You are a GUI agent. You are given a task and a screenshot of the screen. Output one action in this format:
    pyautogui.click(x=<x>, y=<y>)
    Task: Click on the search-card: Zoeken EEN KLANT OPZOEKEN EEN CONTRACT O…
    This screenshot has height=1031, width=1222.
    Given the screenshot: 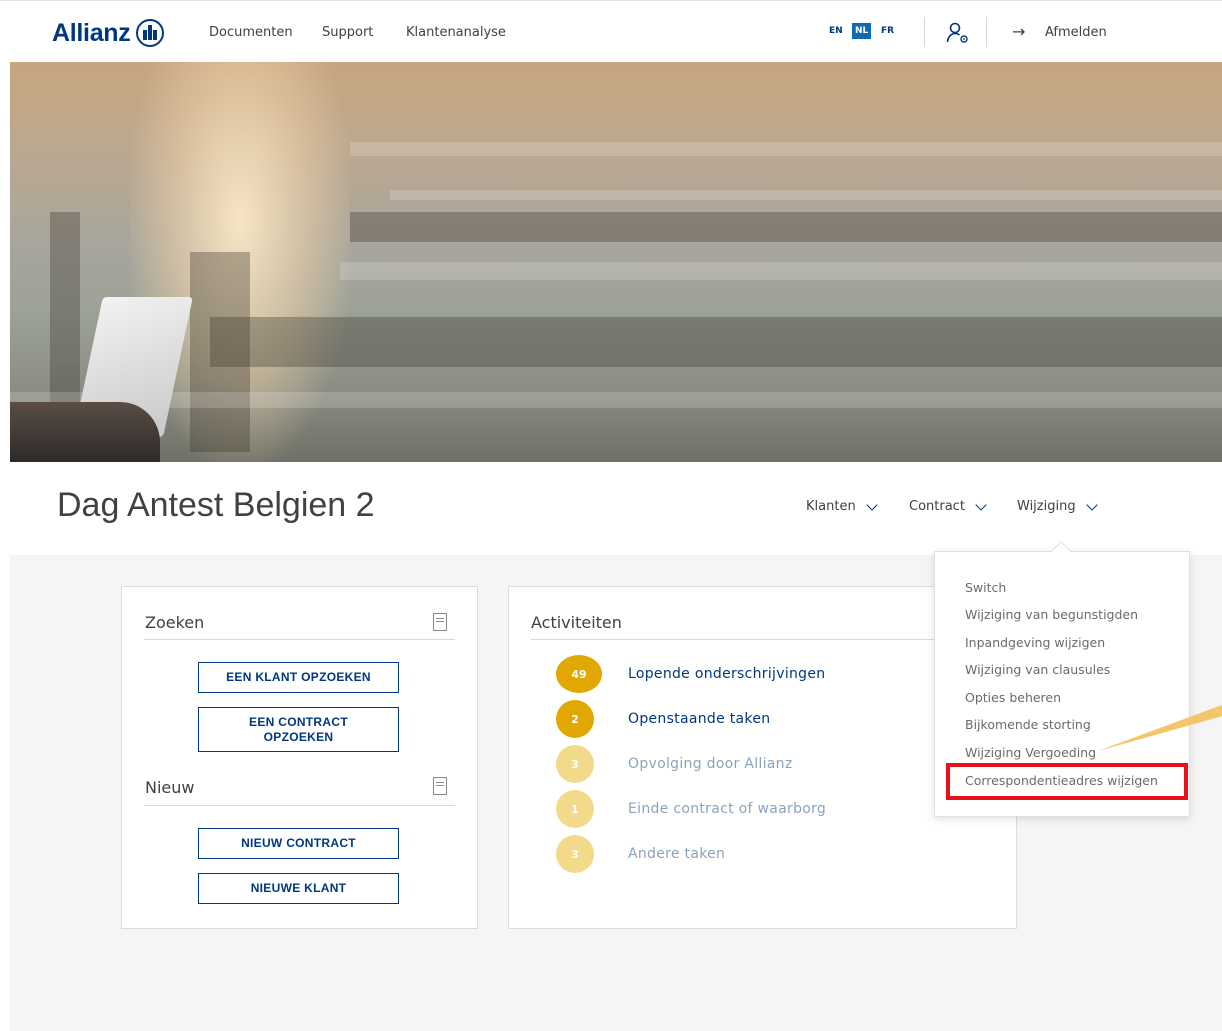 What is the action you would take?
    pyautogui.click(x=299, y=757)
    